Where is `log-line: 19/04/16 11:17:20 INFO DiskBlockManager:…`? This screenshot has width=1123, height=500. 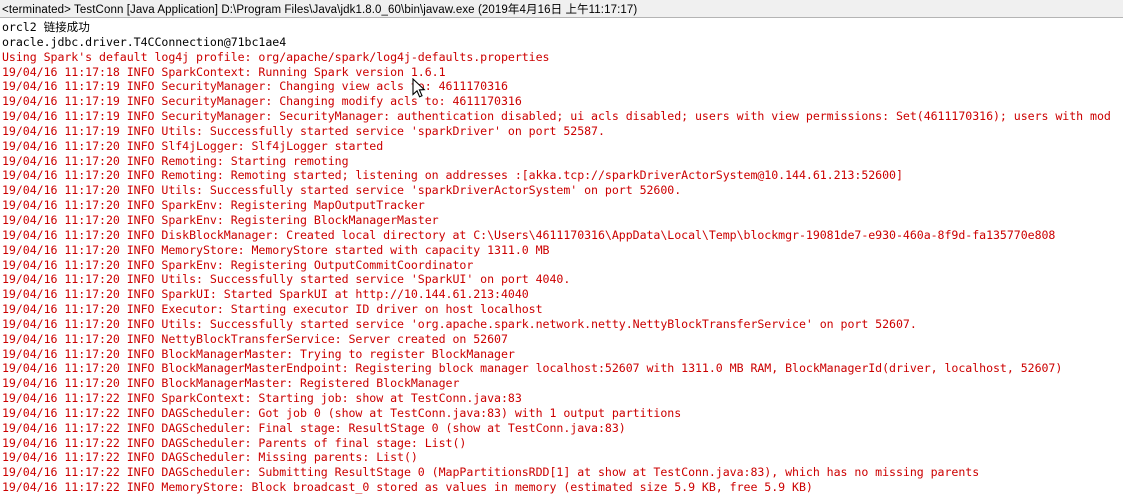 log-line: 19/04/16 11:17:20 INFO DiskBlockManager:… is located at coordinates (529, 234).